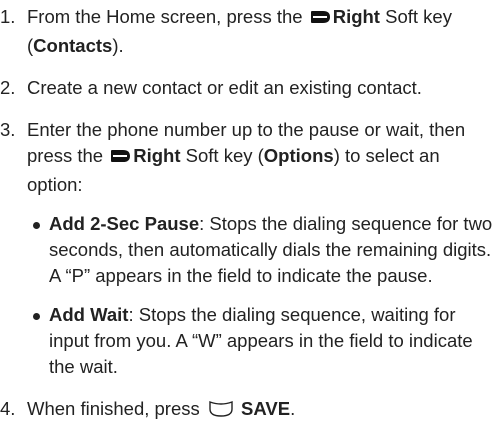 The width and height of the screenshot is (500, 426). What do you see at coordinates (124, 223) in the screenshot?
I see `option-title: Add 2-Sec Pause` at bounding box center [124, 223].